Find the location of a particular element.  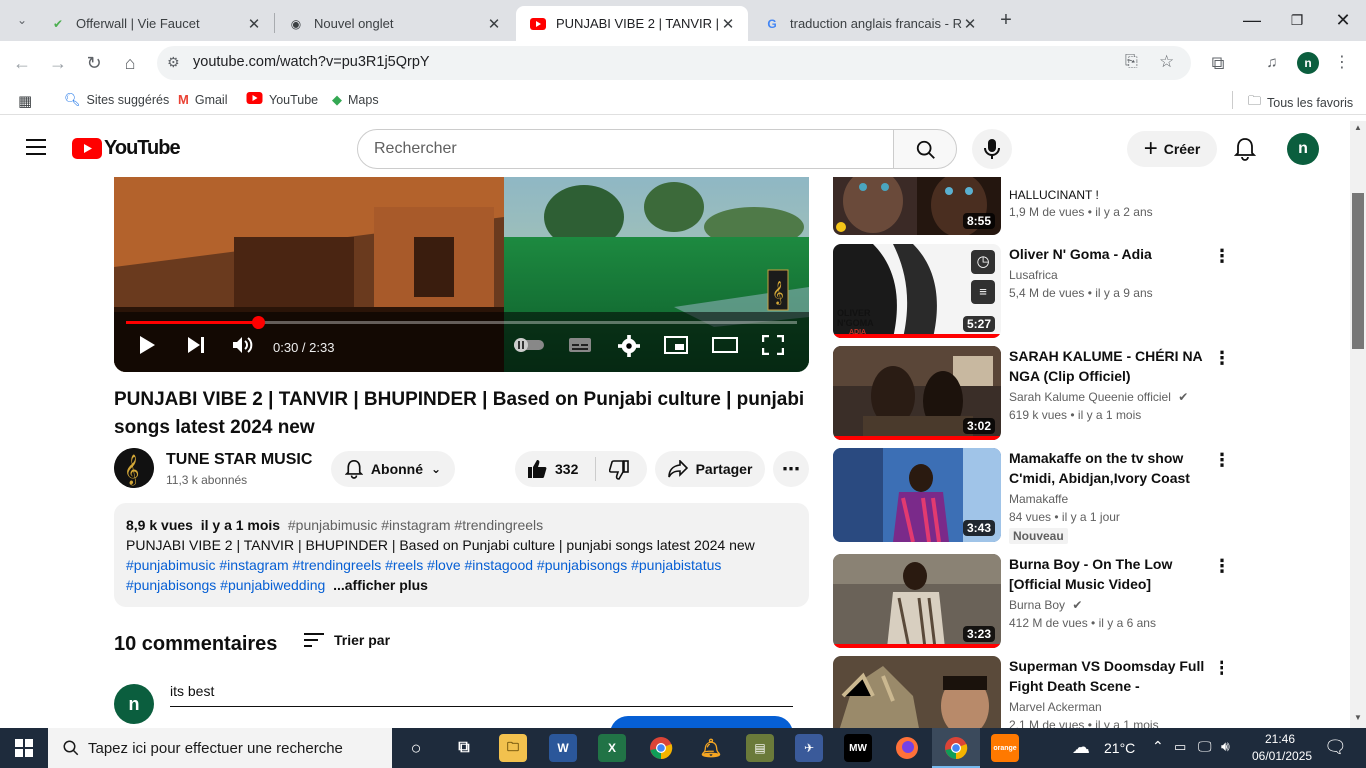

fullscreen-icon is located at coordinates (773, 347).